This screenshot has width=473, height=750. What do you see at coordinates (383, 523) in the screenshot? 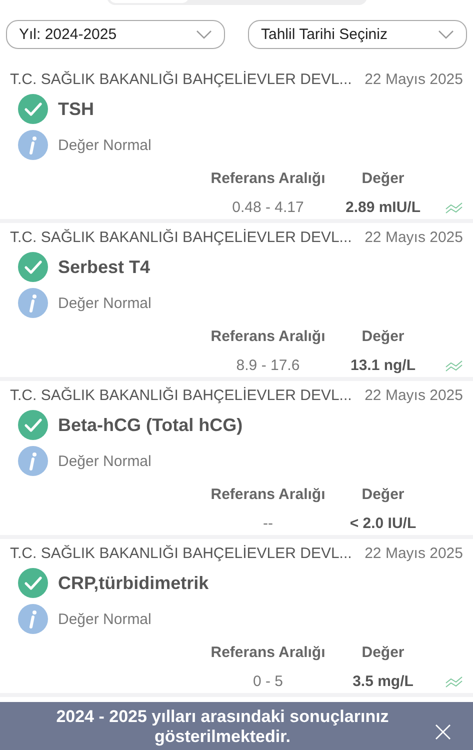
I see `result-value: < 2.0 IU/L` at bounding box center [383, 523].